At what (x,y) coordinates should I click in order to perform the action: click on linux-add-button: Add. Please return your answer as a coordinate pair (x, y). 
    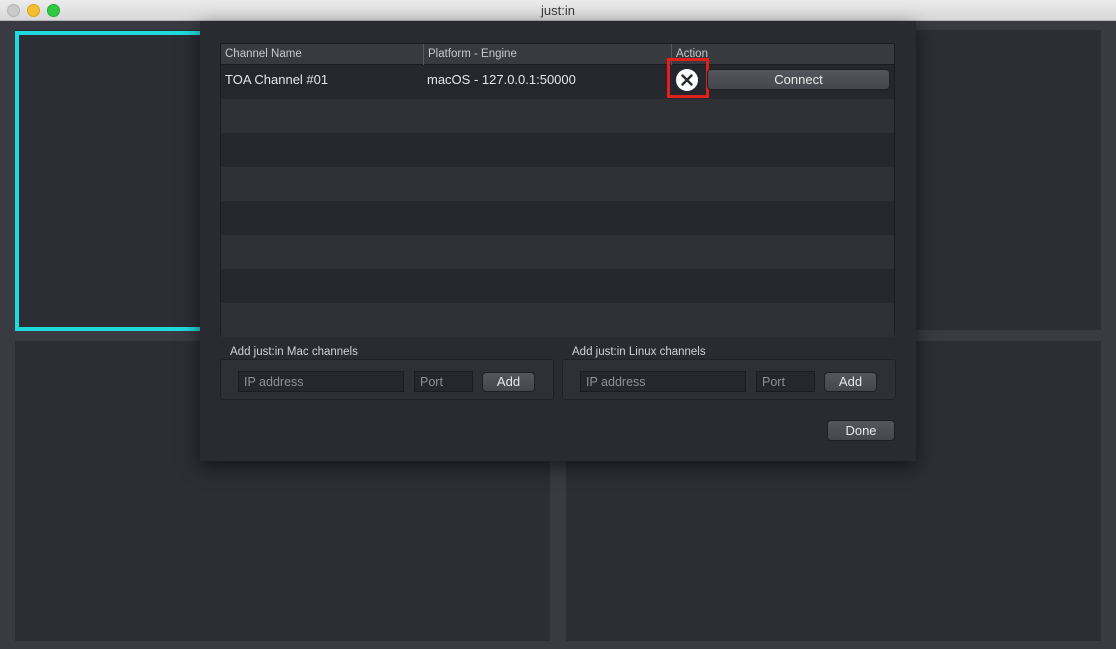
    Looking at the image, I should click on (850, 382).